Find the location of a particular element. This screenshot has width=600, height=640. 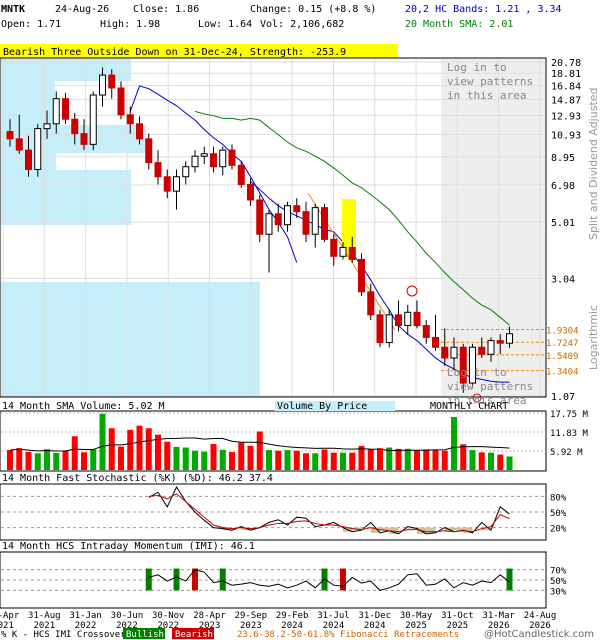

price-tick-label: 18.81 is located at coordinates (566, 74).